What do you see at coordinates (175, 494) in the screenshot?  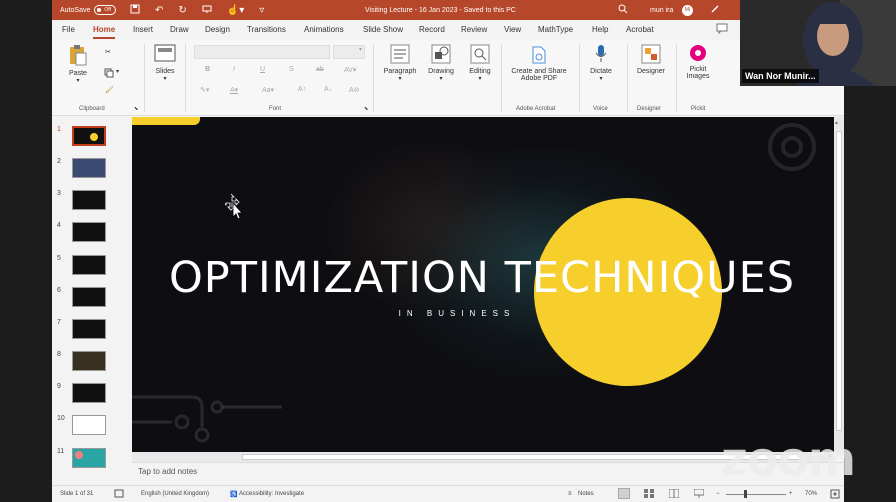 I see `language-status: English (United Kingdom)` at bounding box center [175, 494].